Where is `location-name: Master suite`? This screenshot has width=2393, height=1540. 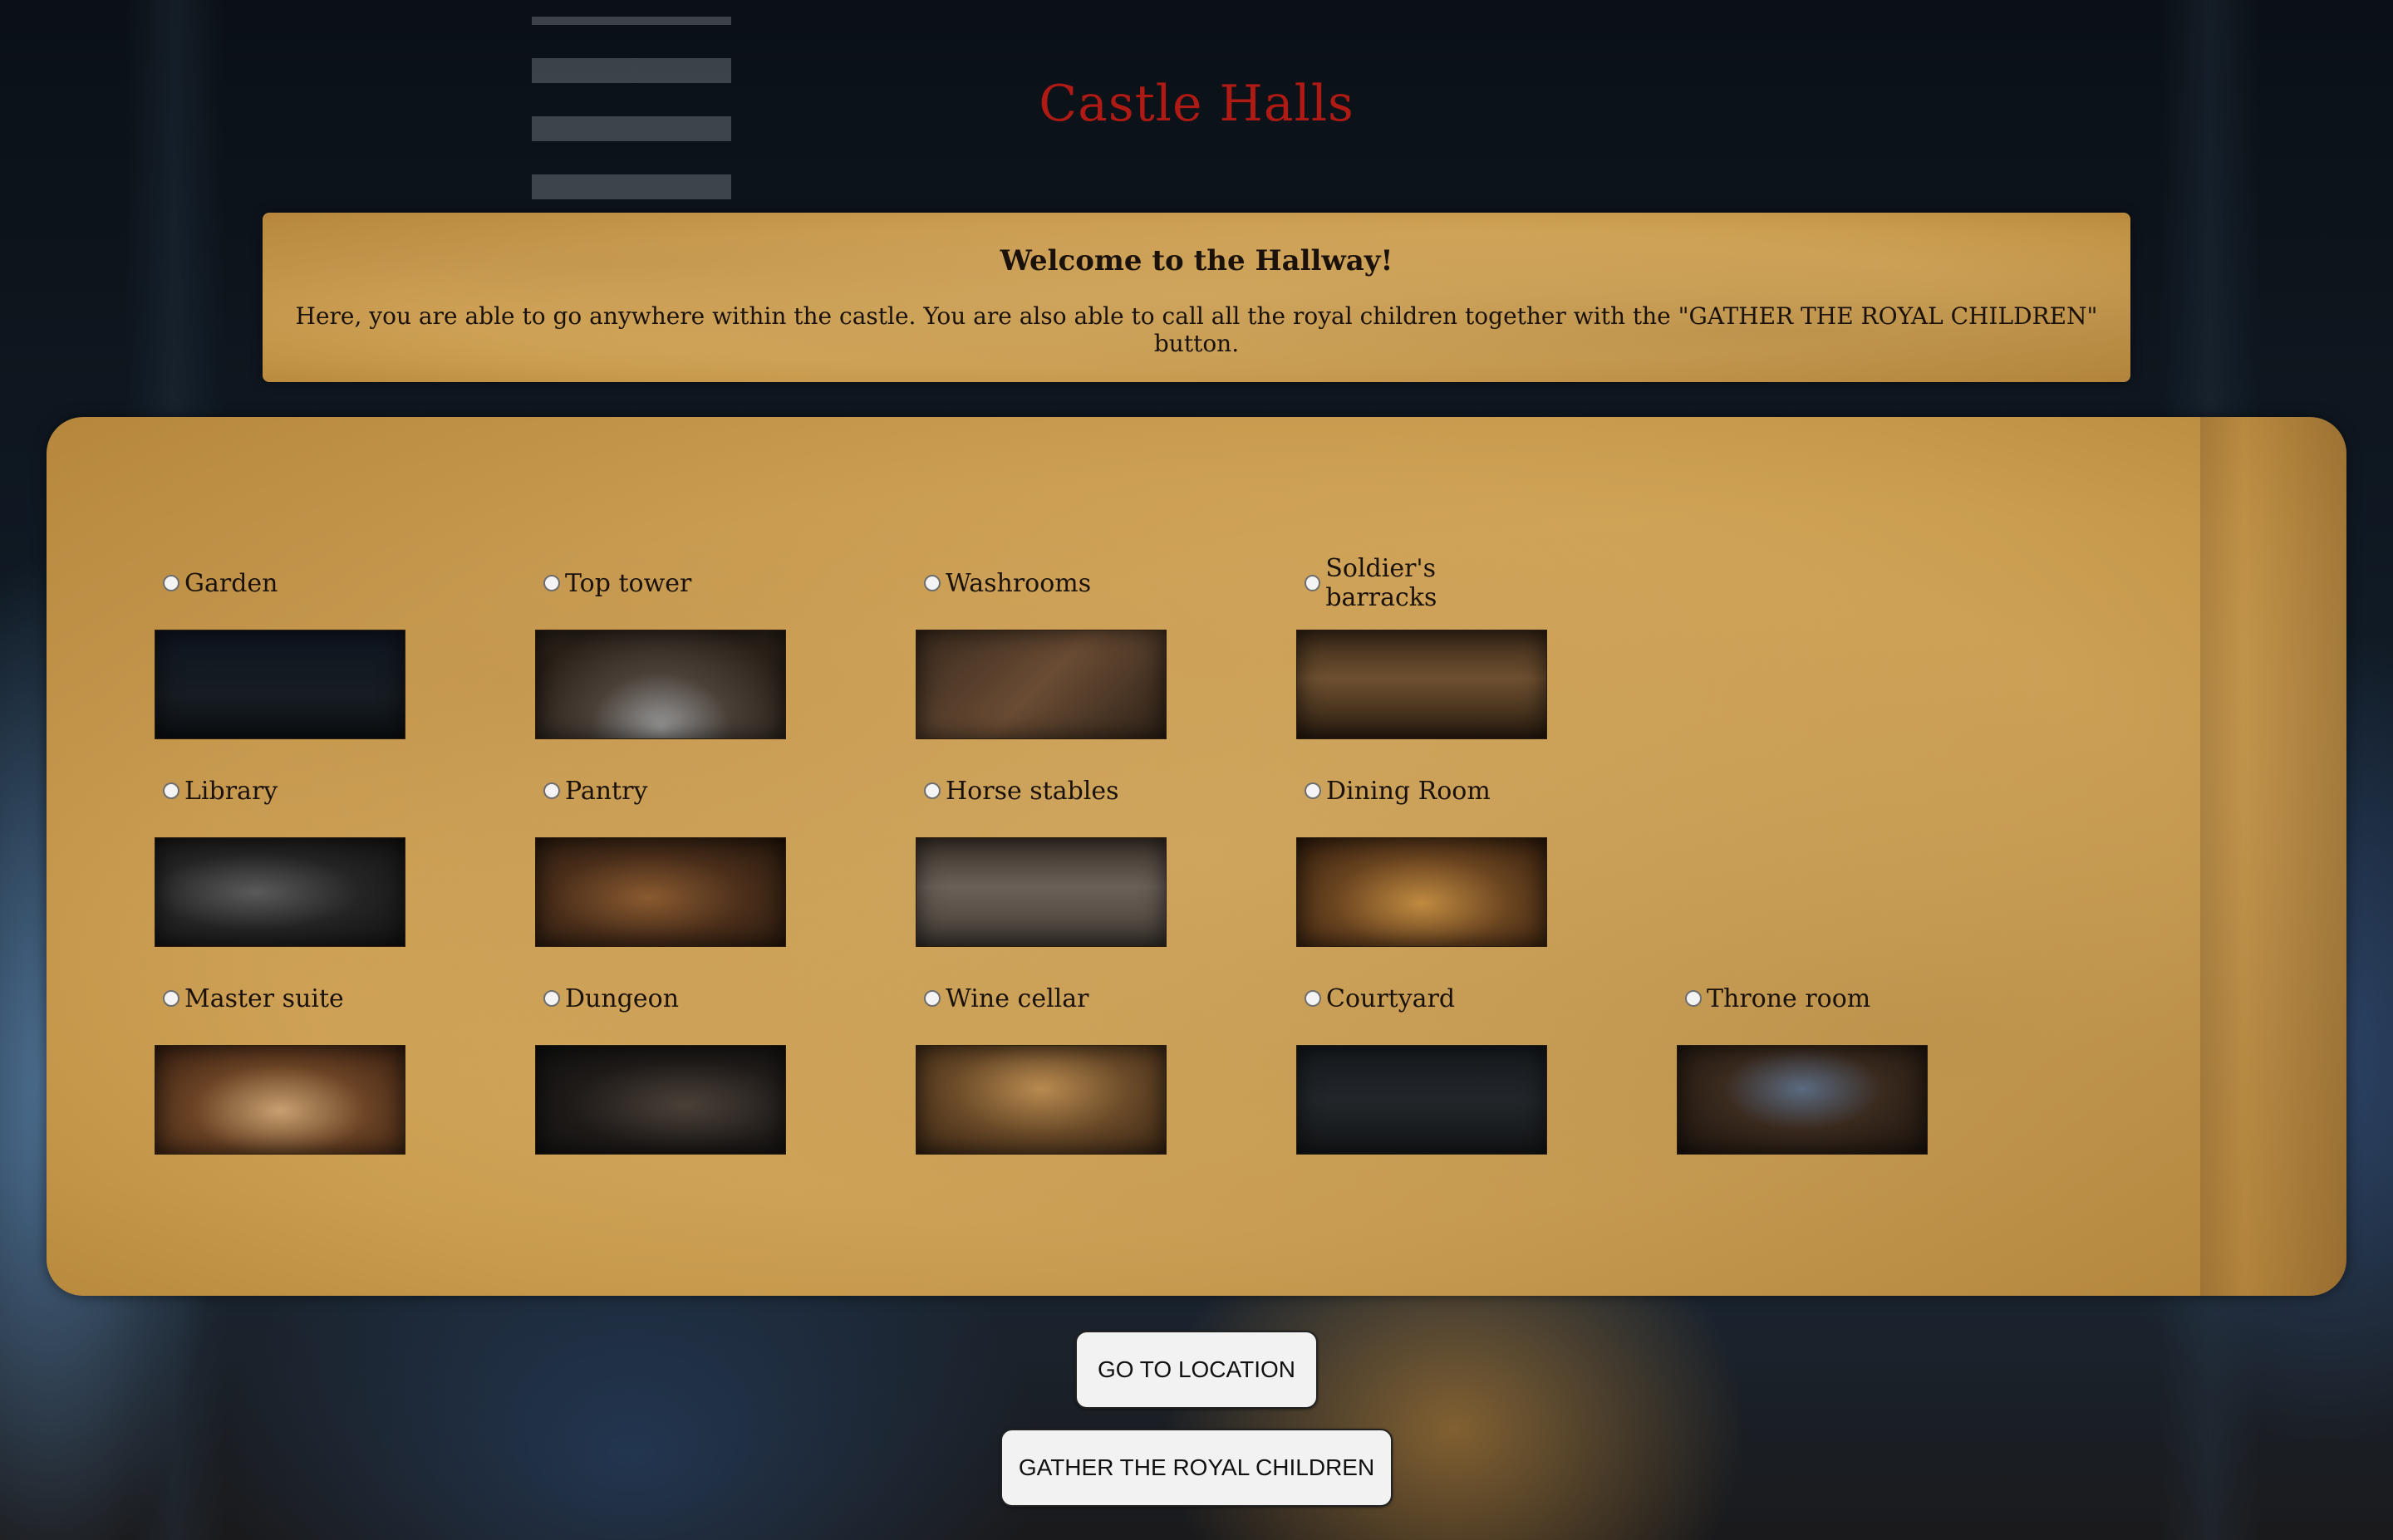
location-name: Master suite is located at coordinates (264, 998).